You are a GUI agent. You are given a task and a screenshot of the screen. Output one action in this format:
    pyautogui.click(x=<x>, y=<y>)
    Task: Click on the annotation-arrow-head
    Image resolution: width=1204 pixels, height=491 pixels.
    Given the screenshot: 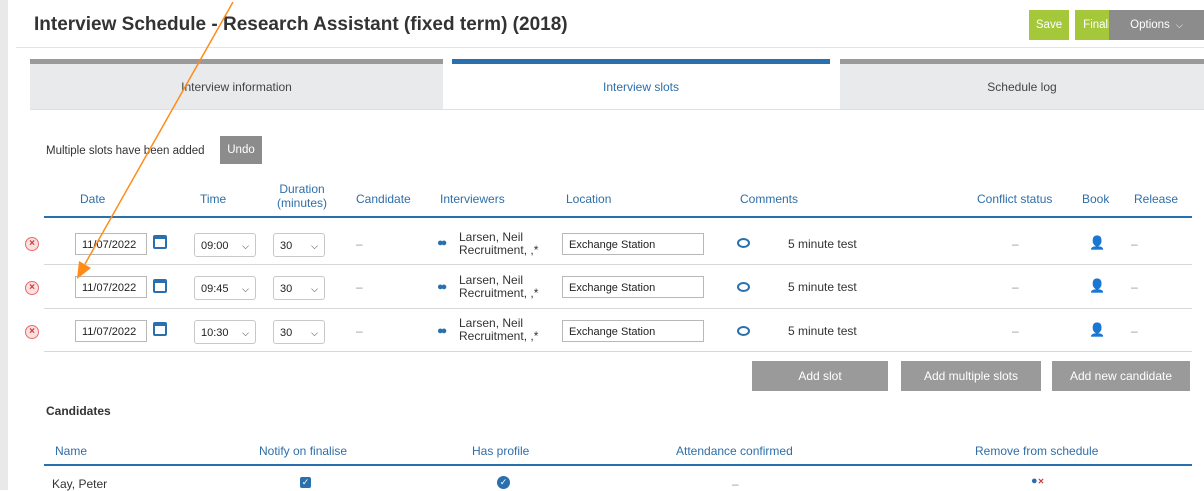 What is the action you would take?
    pyautogui.click(x=84, y=270)
    